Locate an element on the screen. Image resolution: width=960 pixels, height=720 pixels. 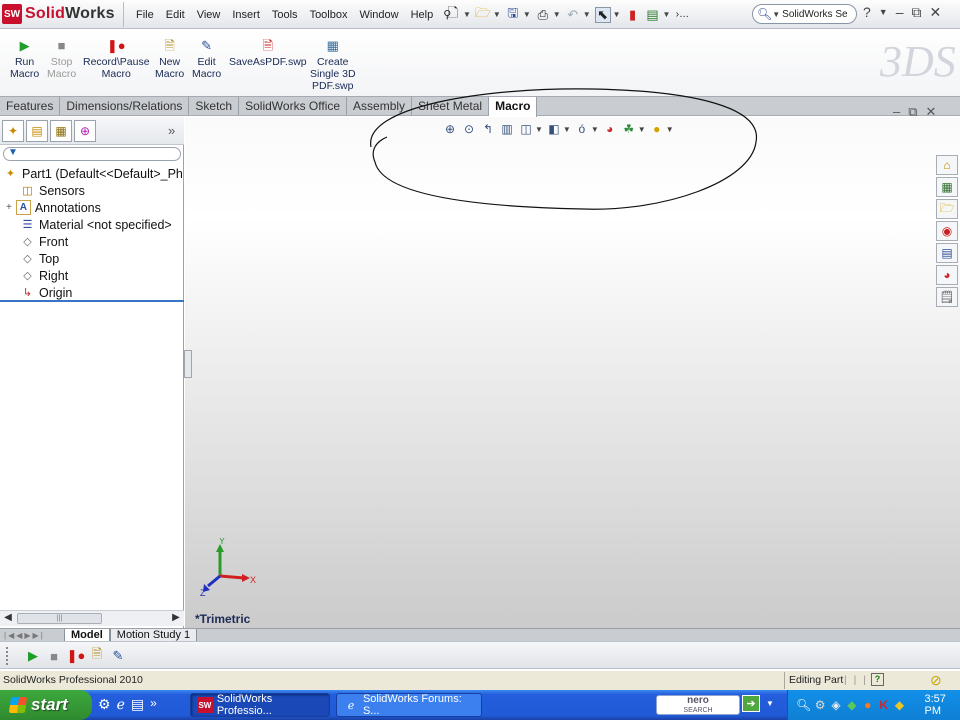
minimize-icon: – is located at coordinates (900, 12).